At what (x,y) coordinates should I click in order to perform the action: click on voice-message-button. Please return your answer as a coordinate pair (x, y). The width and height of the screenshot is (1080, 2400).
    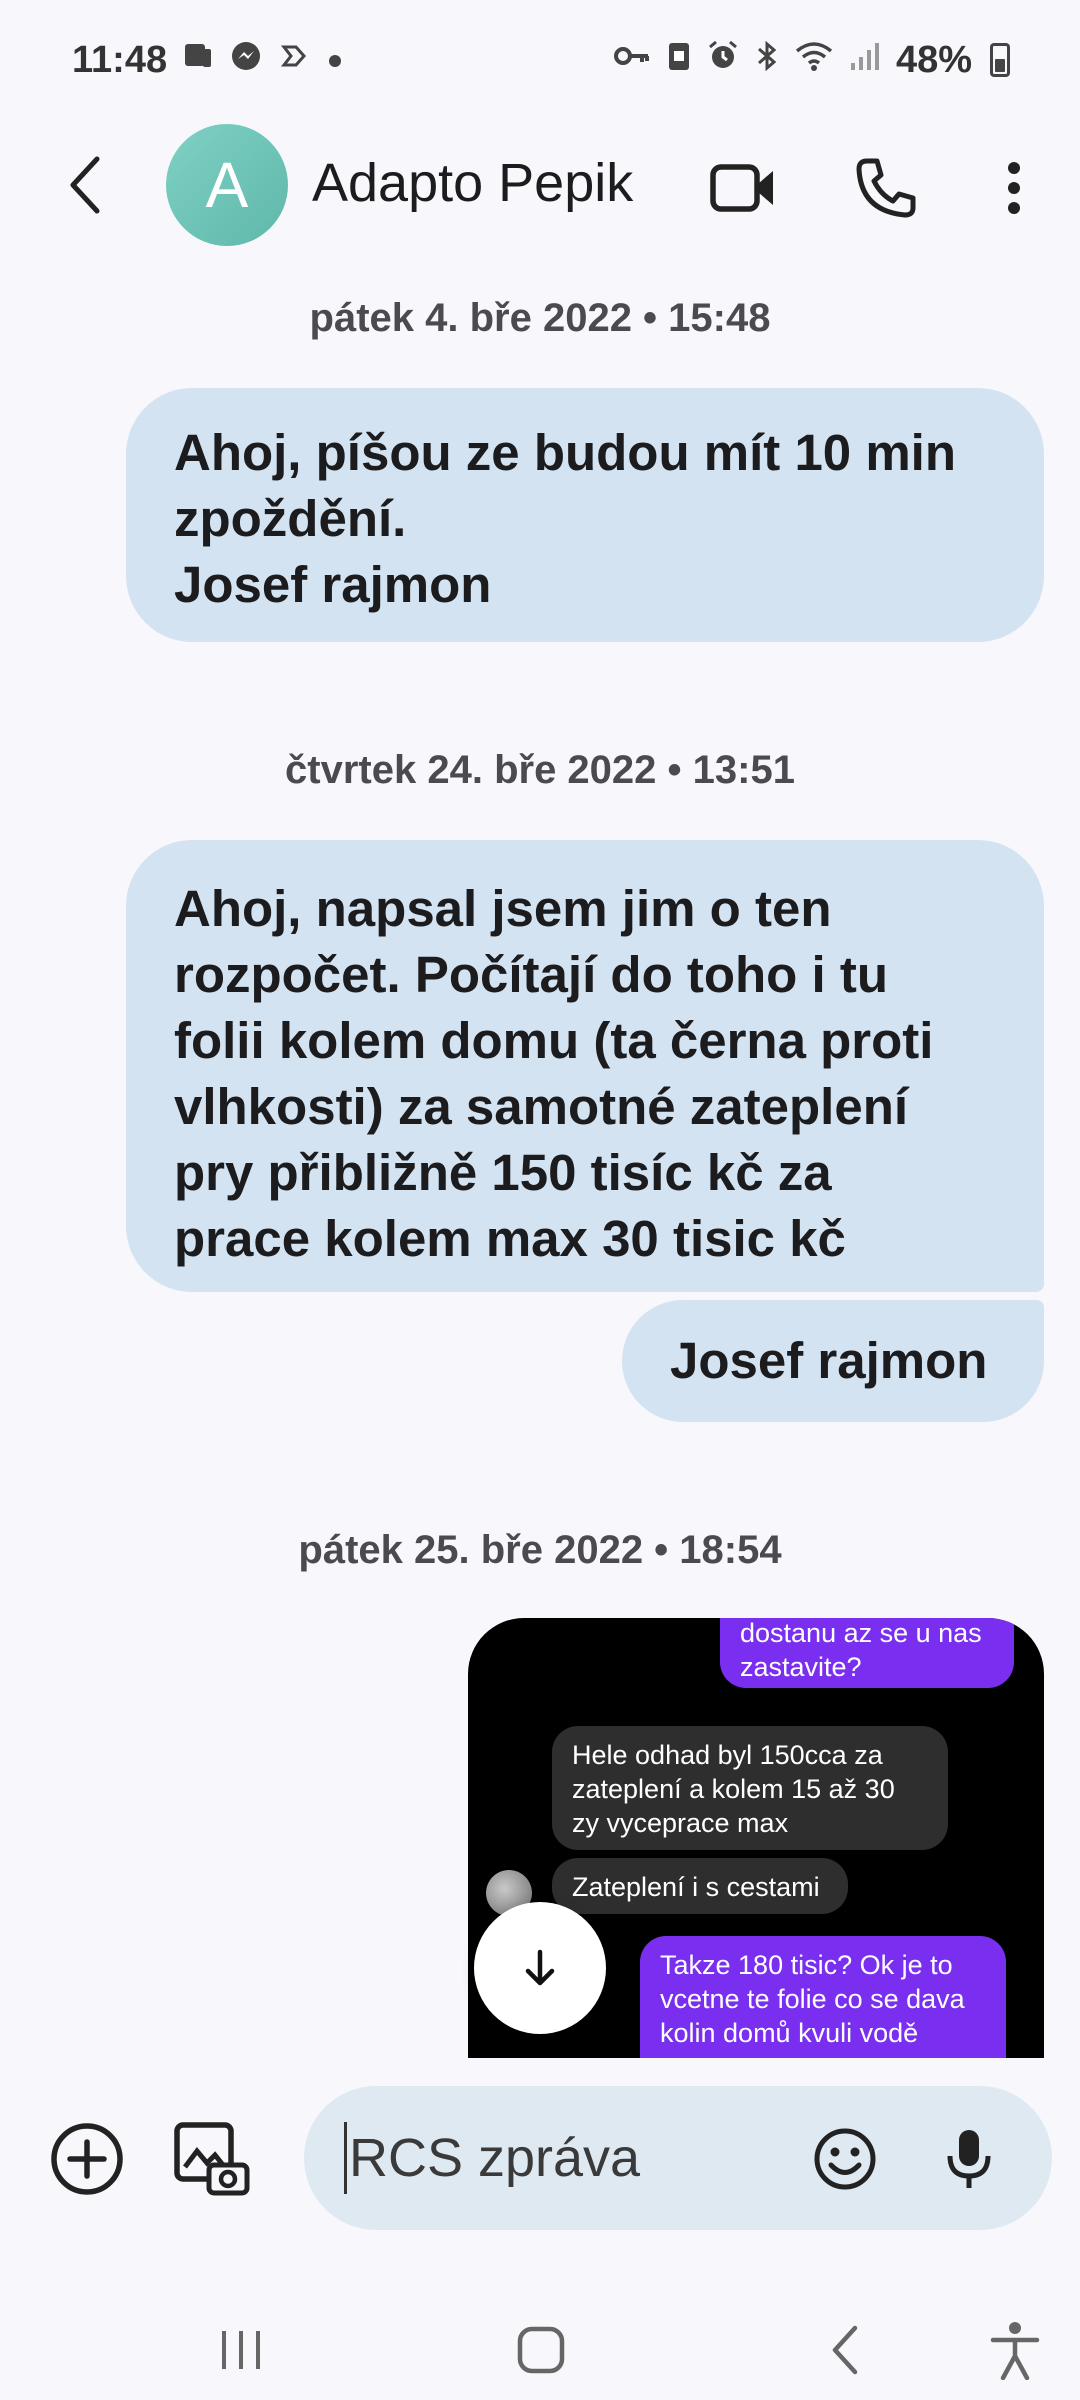
    Looking at the image, I should click on (969, 2159).